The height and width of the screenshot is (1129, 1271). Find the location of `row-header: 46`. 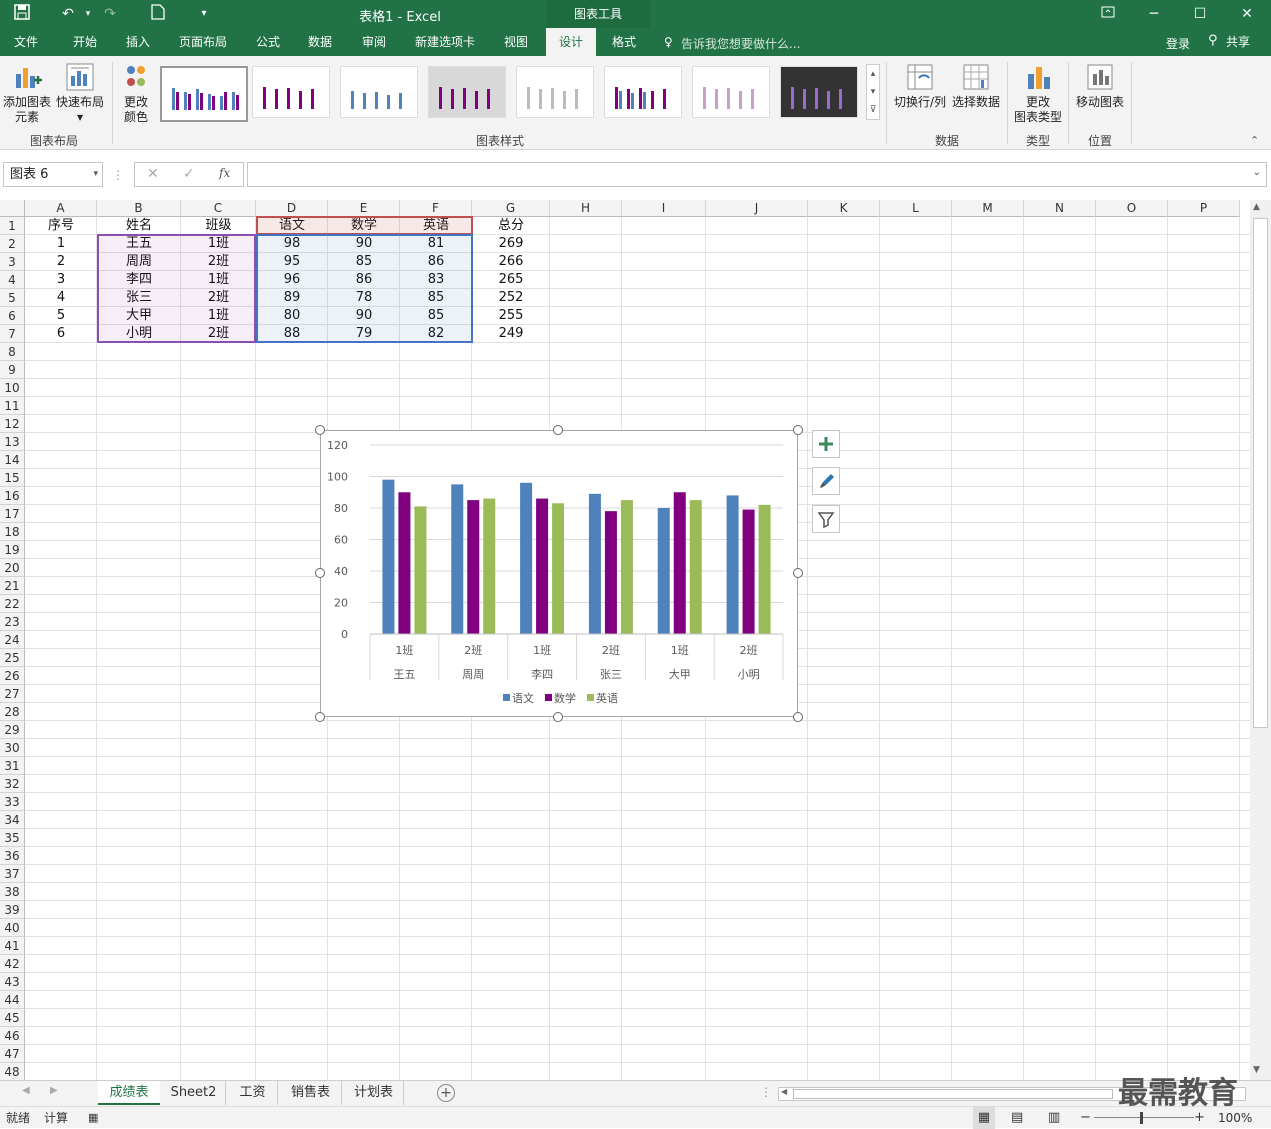

row-header: 46 is located at coordinates (12, 1036).